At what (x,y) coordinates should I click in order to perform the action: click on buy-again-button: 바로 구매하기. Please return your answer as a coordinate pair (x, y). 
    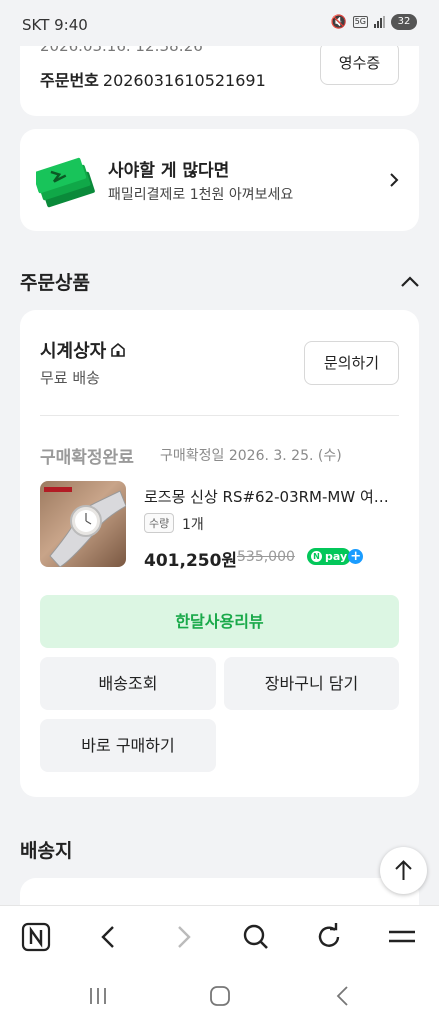
    Looking at the image, I should click on (128, 745).